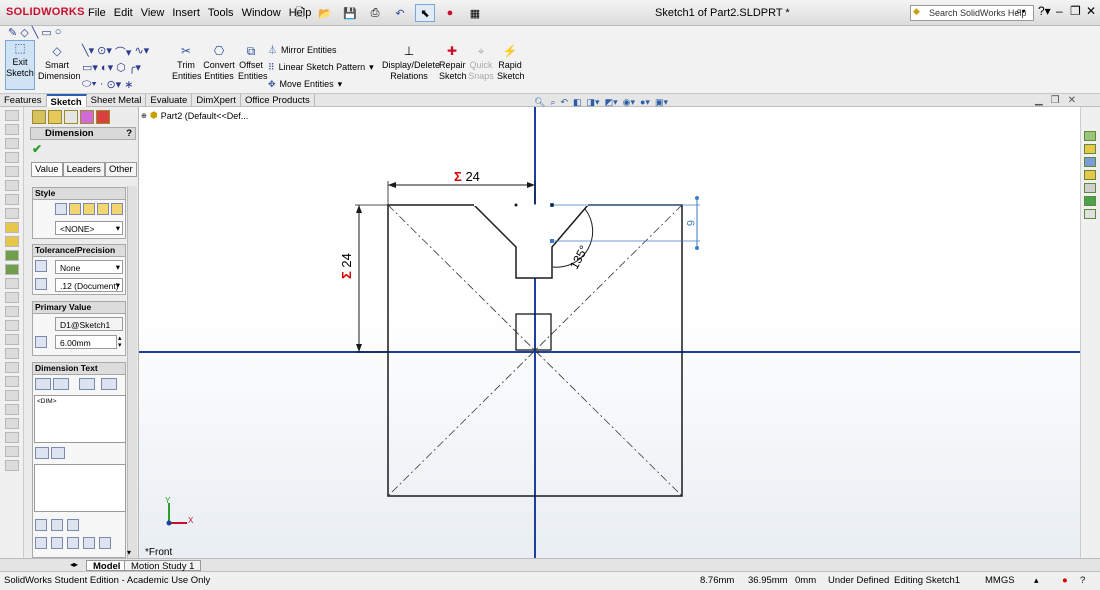  What do you see at coordinates (221, 13) in the screenshot?
I see `menu-tools: Tools` at bounding box center [221, 13].